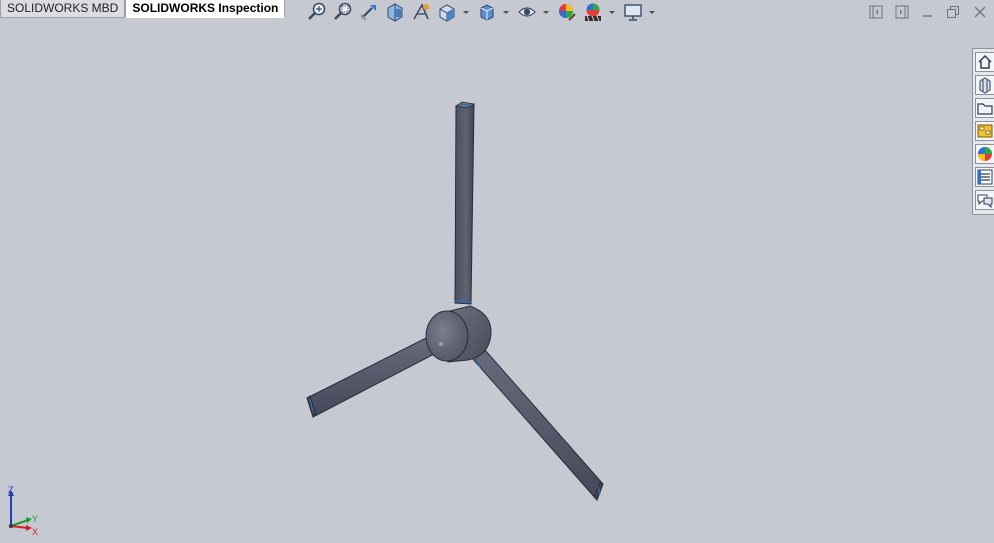 This screenshot has width=994, height=543. Describe the element at coordinates (372, 376) in the screenshot. I see `blade-lower-left` at that location.